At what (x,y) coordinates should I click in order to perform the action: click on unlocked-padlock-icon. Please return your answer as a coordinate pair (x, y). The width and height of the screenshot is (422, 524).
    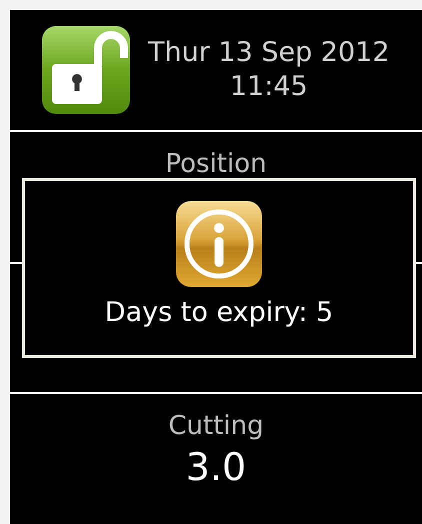
    Looking at the image, I should click on (86, 70).